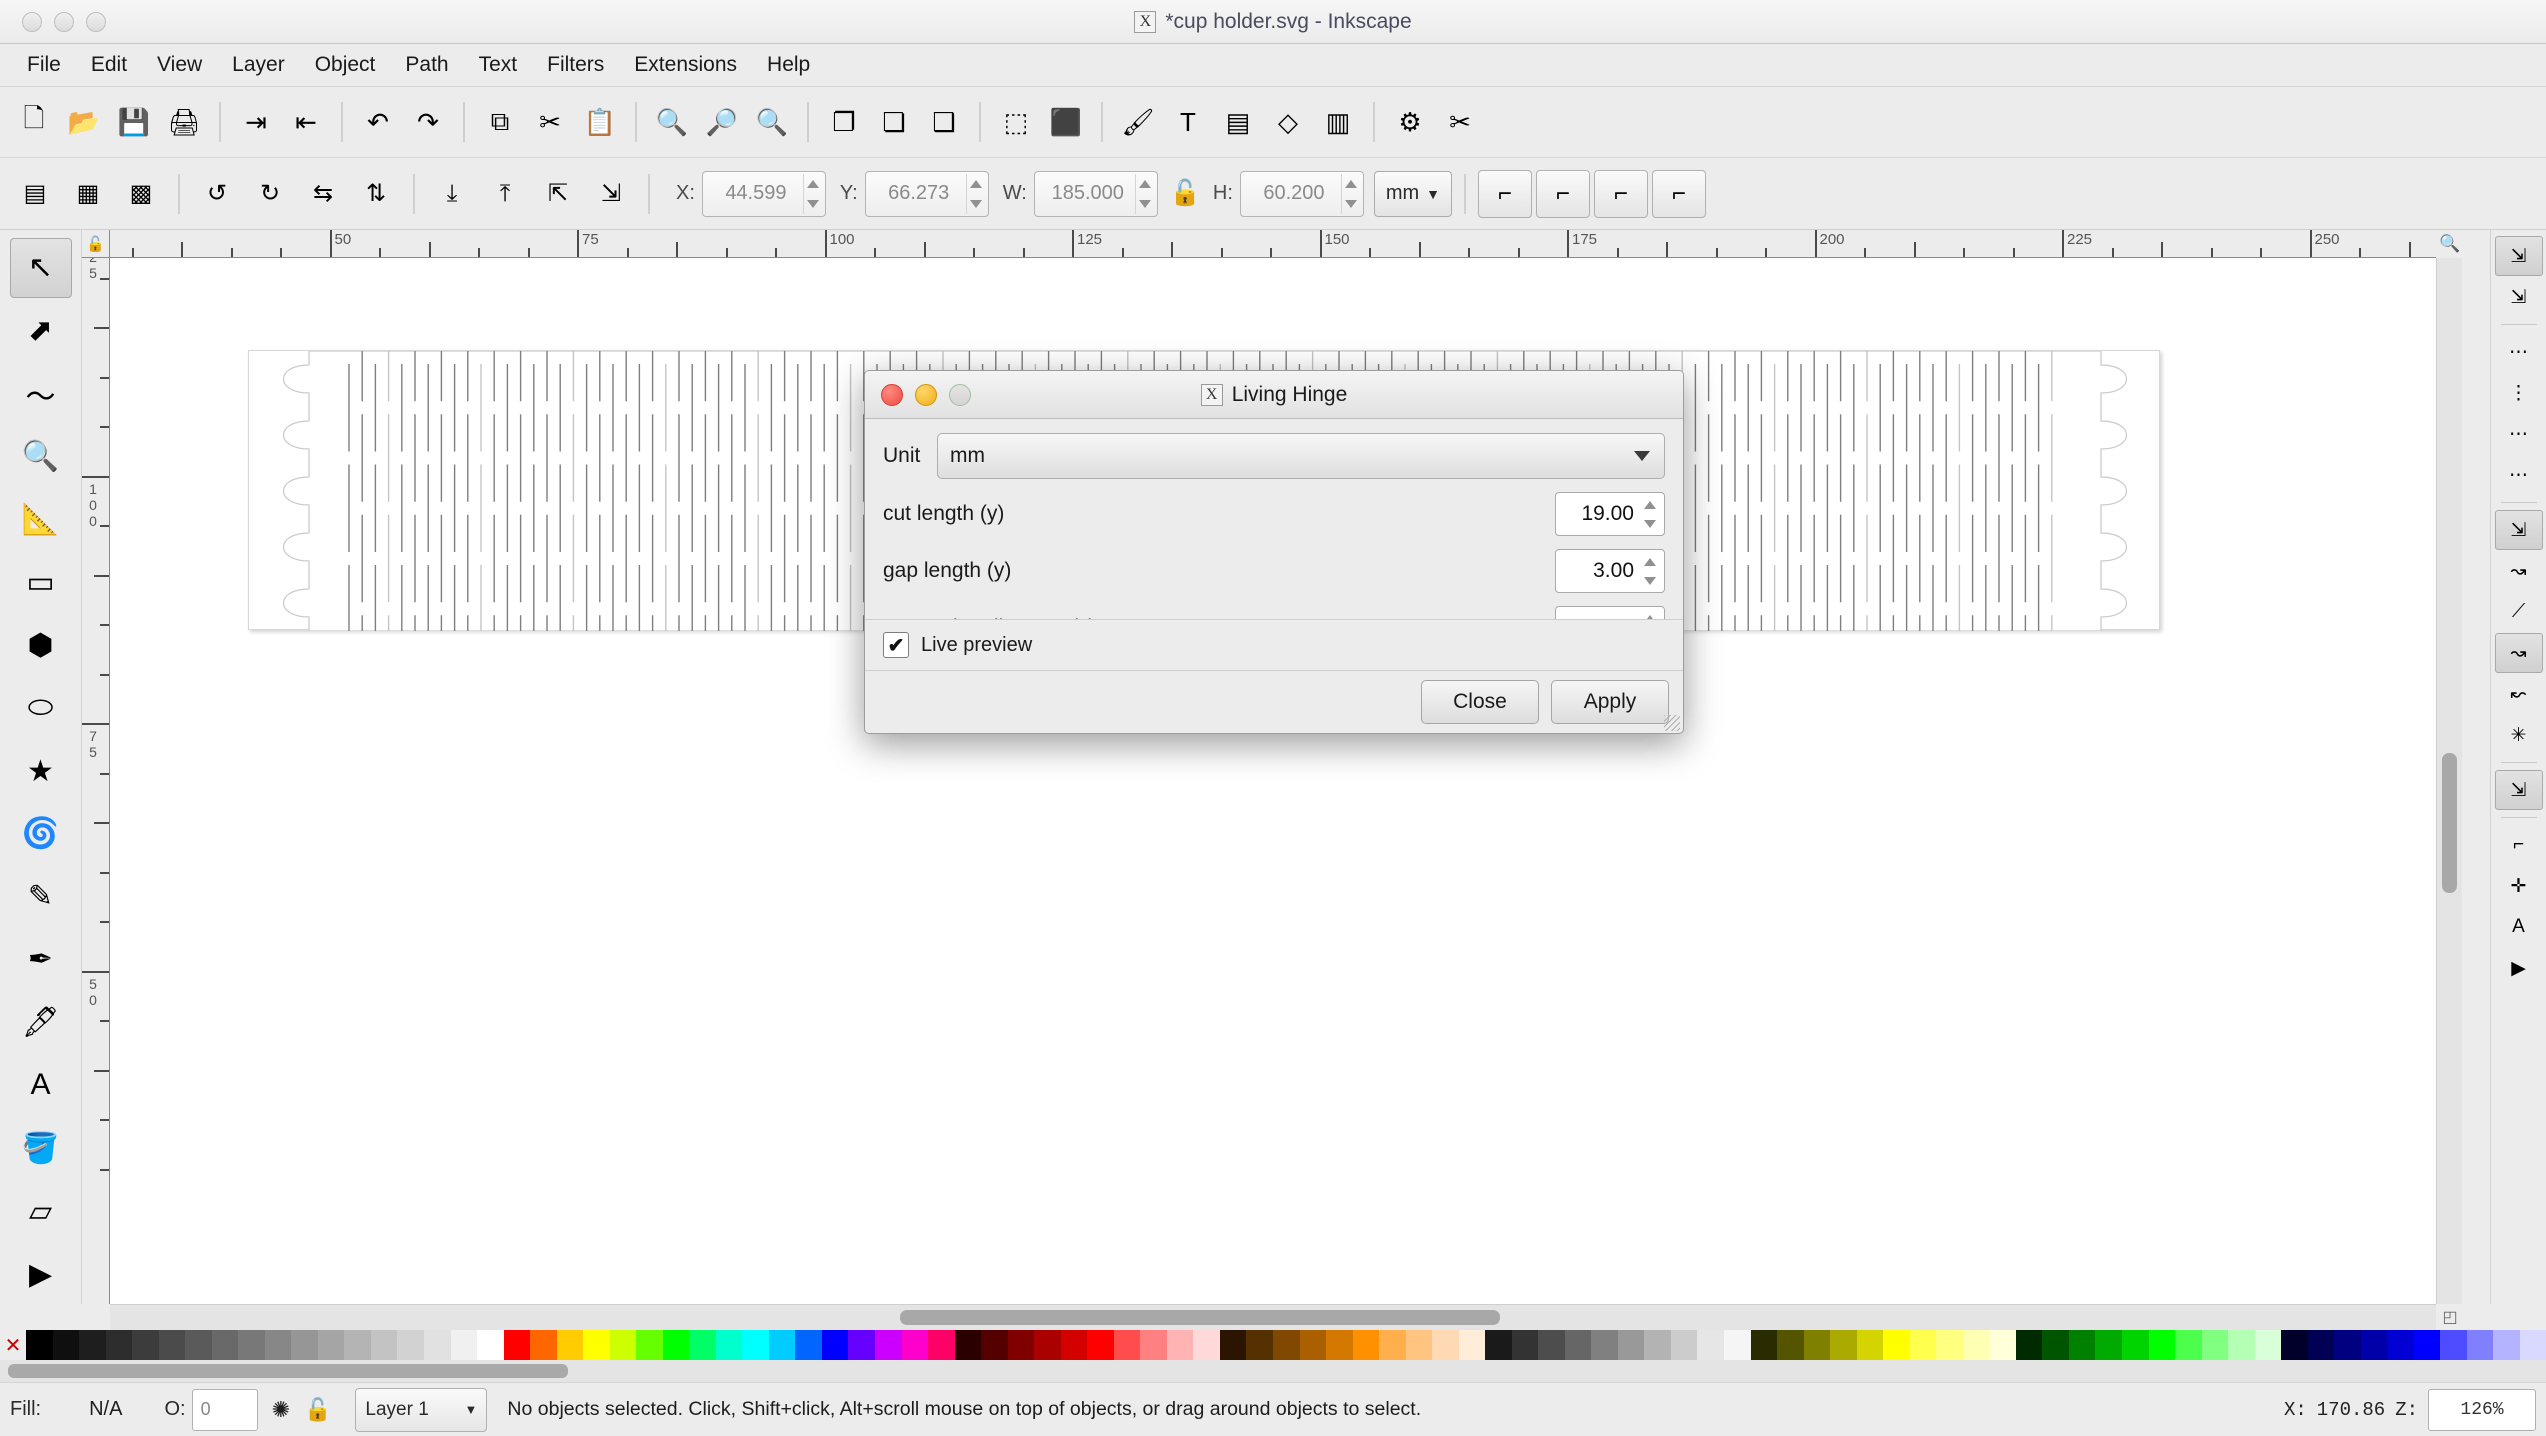 This screenshot has width=2546, height=1436. Describe the element at coordinates (2449, 781) in the screenshot. I see `canvas-vertical-scrollbar` at that location.